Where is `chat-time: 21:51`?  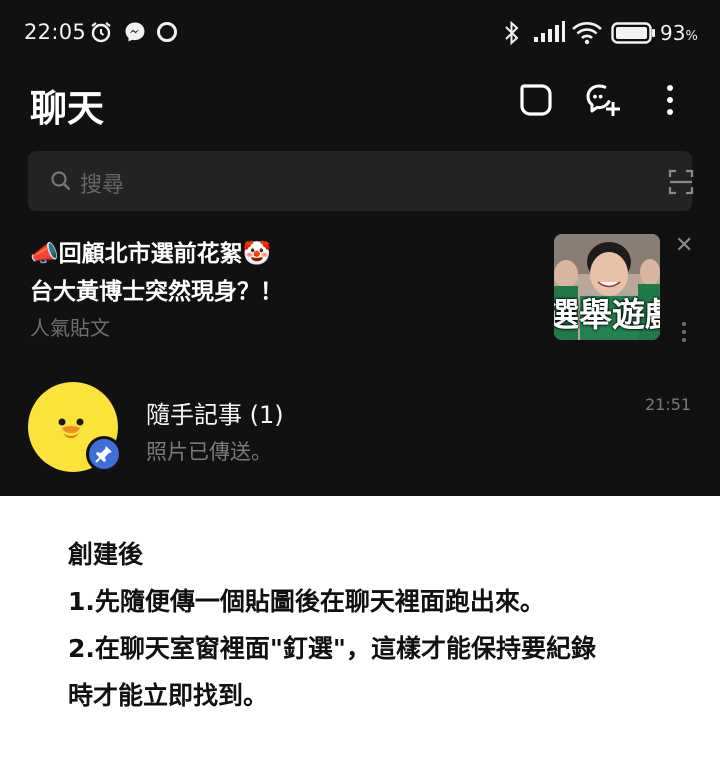 chat-time: 21:51 is located at coordinates (668, 404).